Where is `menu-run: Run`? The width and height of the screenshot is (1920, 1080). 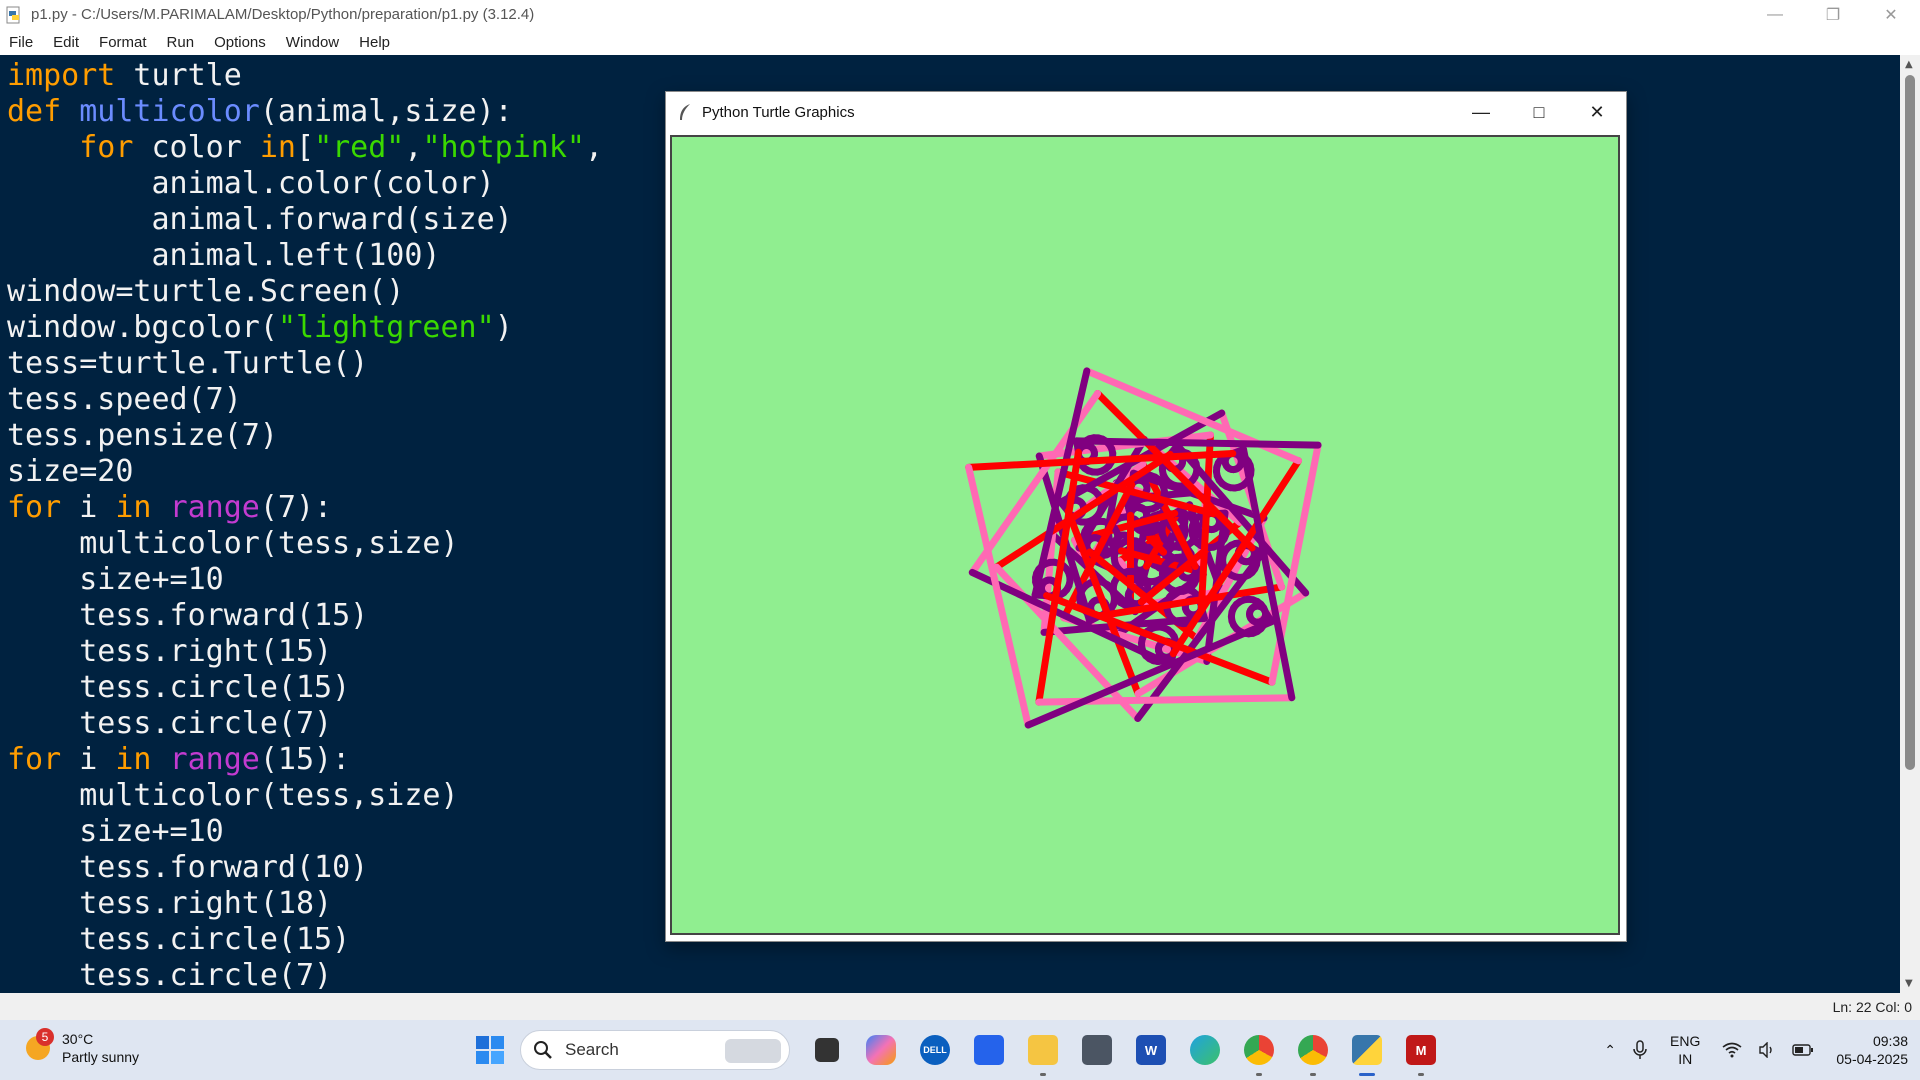
menu-run: Run is located at coordinates (181, 42).